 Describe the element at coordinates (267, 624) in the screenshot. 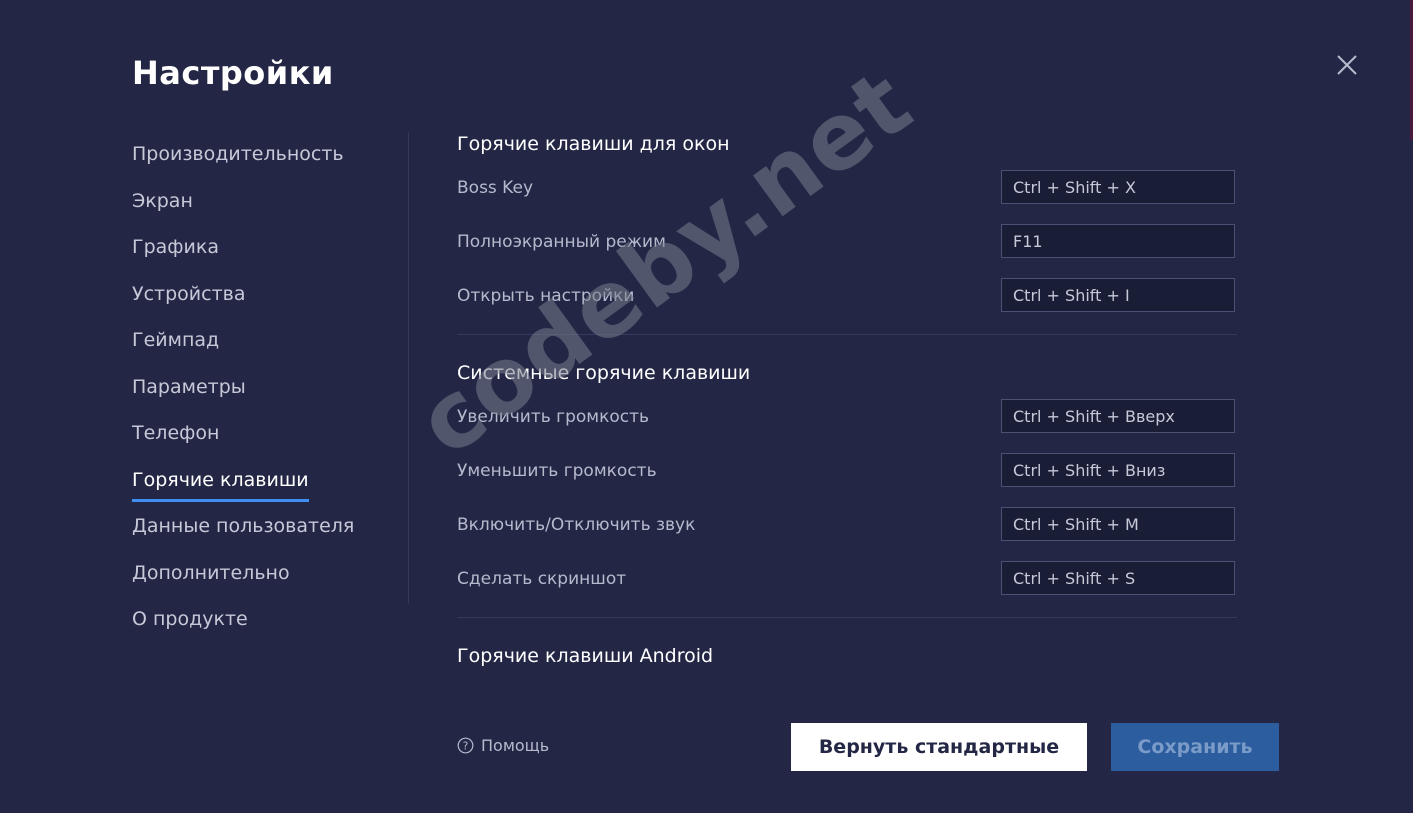

I see `sidebar-item: О продукте` at that location.